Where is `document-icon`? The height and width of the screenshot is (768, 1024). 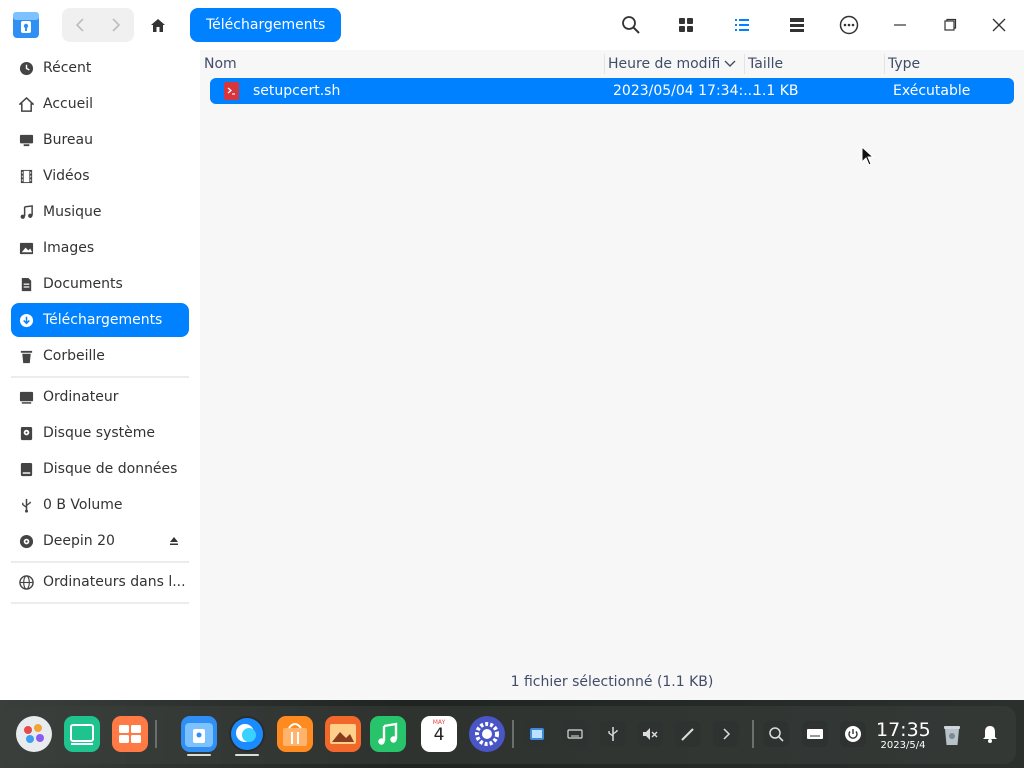 document-icon is located at coordinates (26, 284).